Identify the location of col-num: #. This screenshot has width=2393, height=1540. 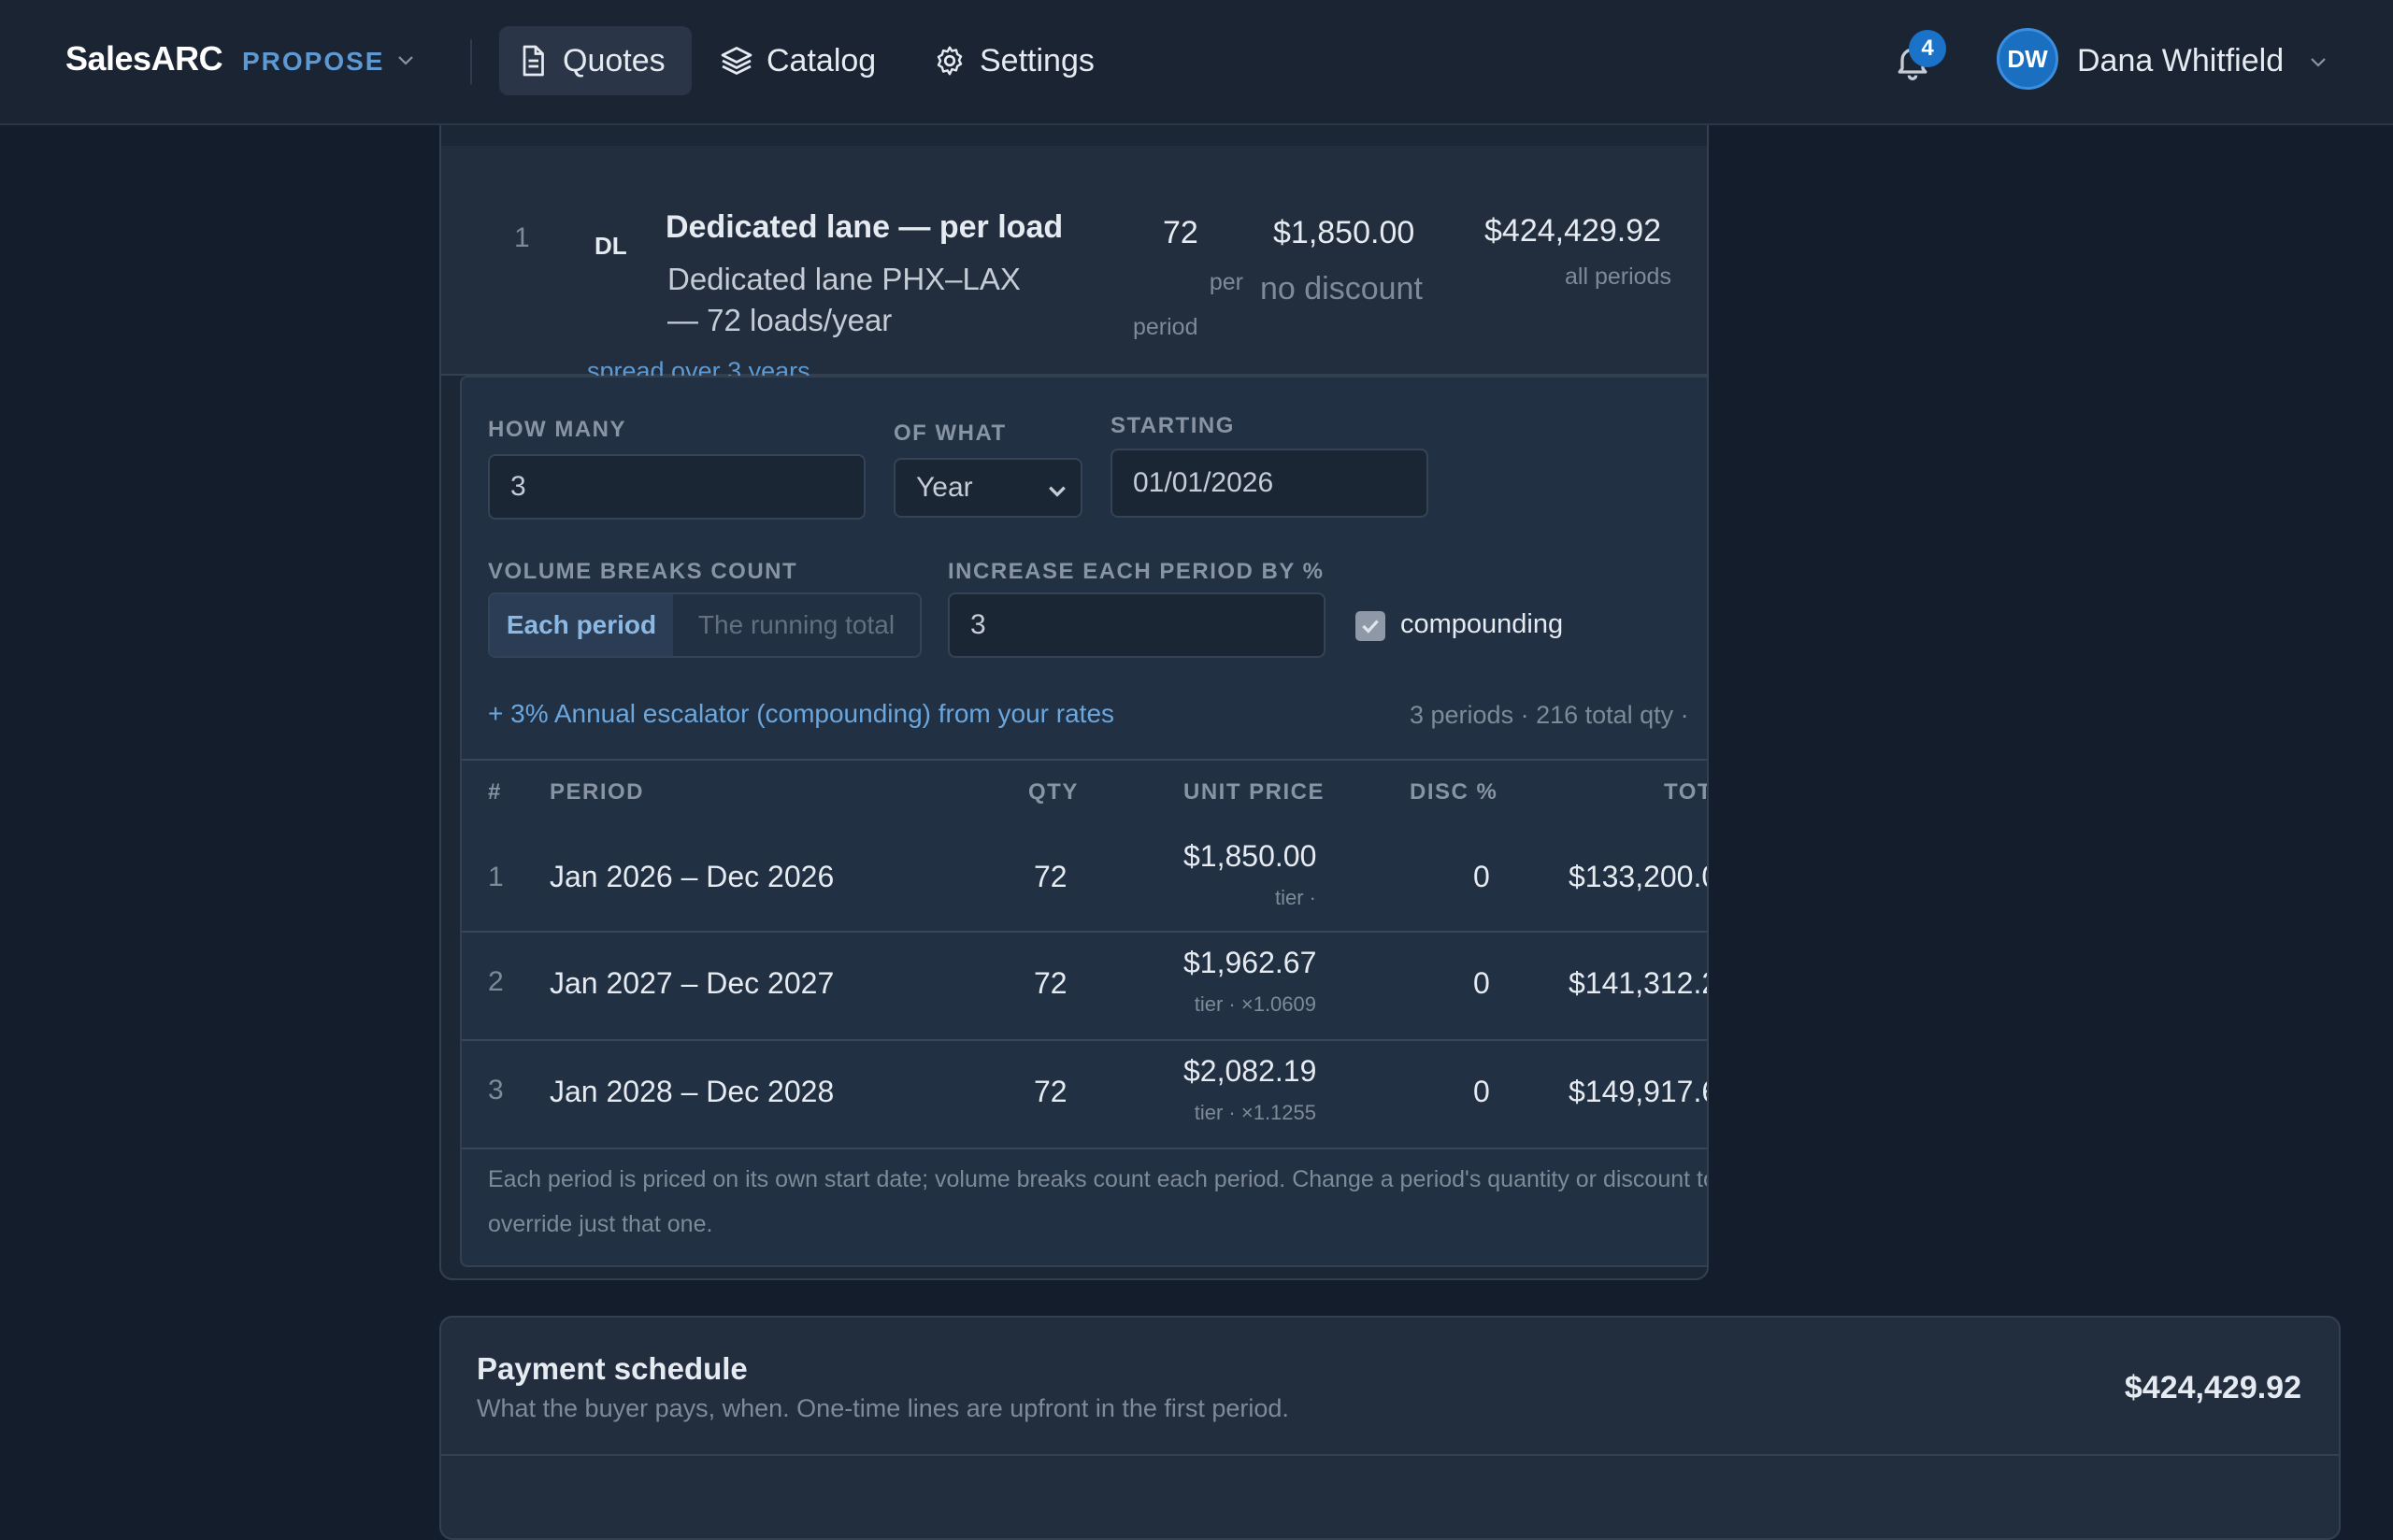
(495, 792).